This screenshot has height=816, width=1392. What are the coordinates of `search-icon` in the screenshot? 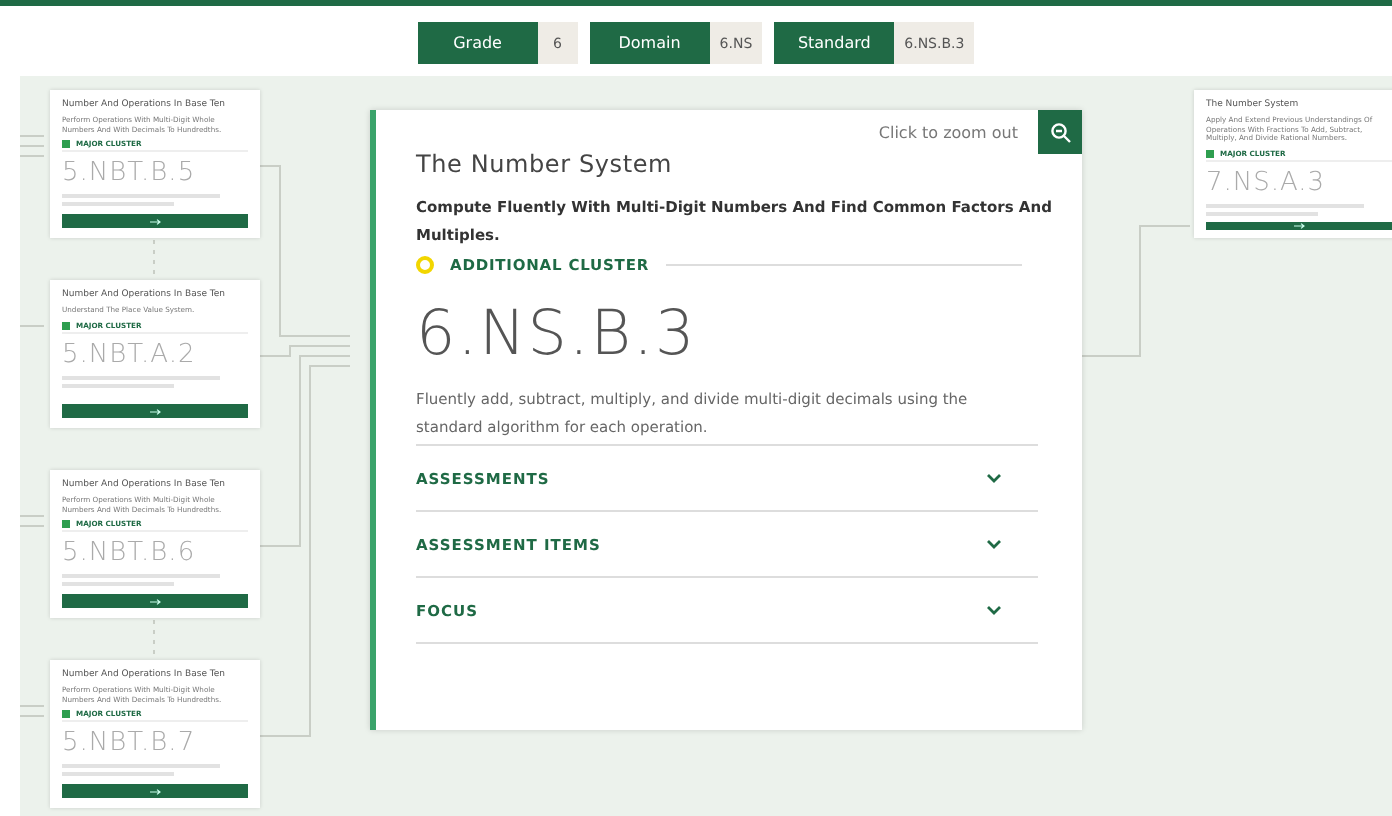 It's located at (1060, 132).